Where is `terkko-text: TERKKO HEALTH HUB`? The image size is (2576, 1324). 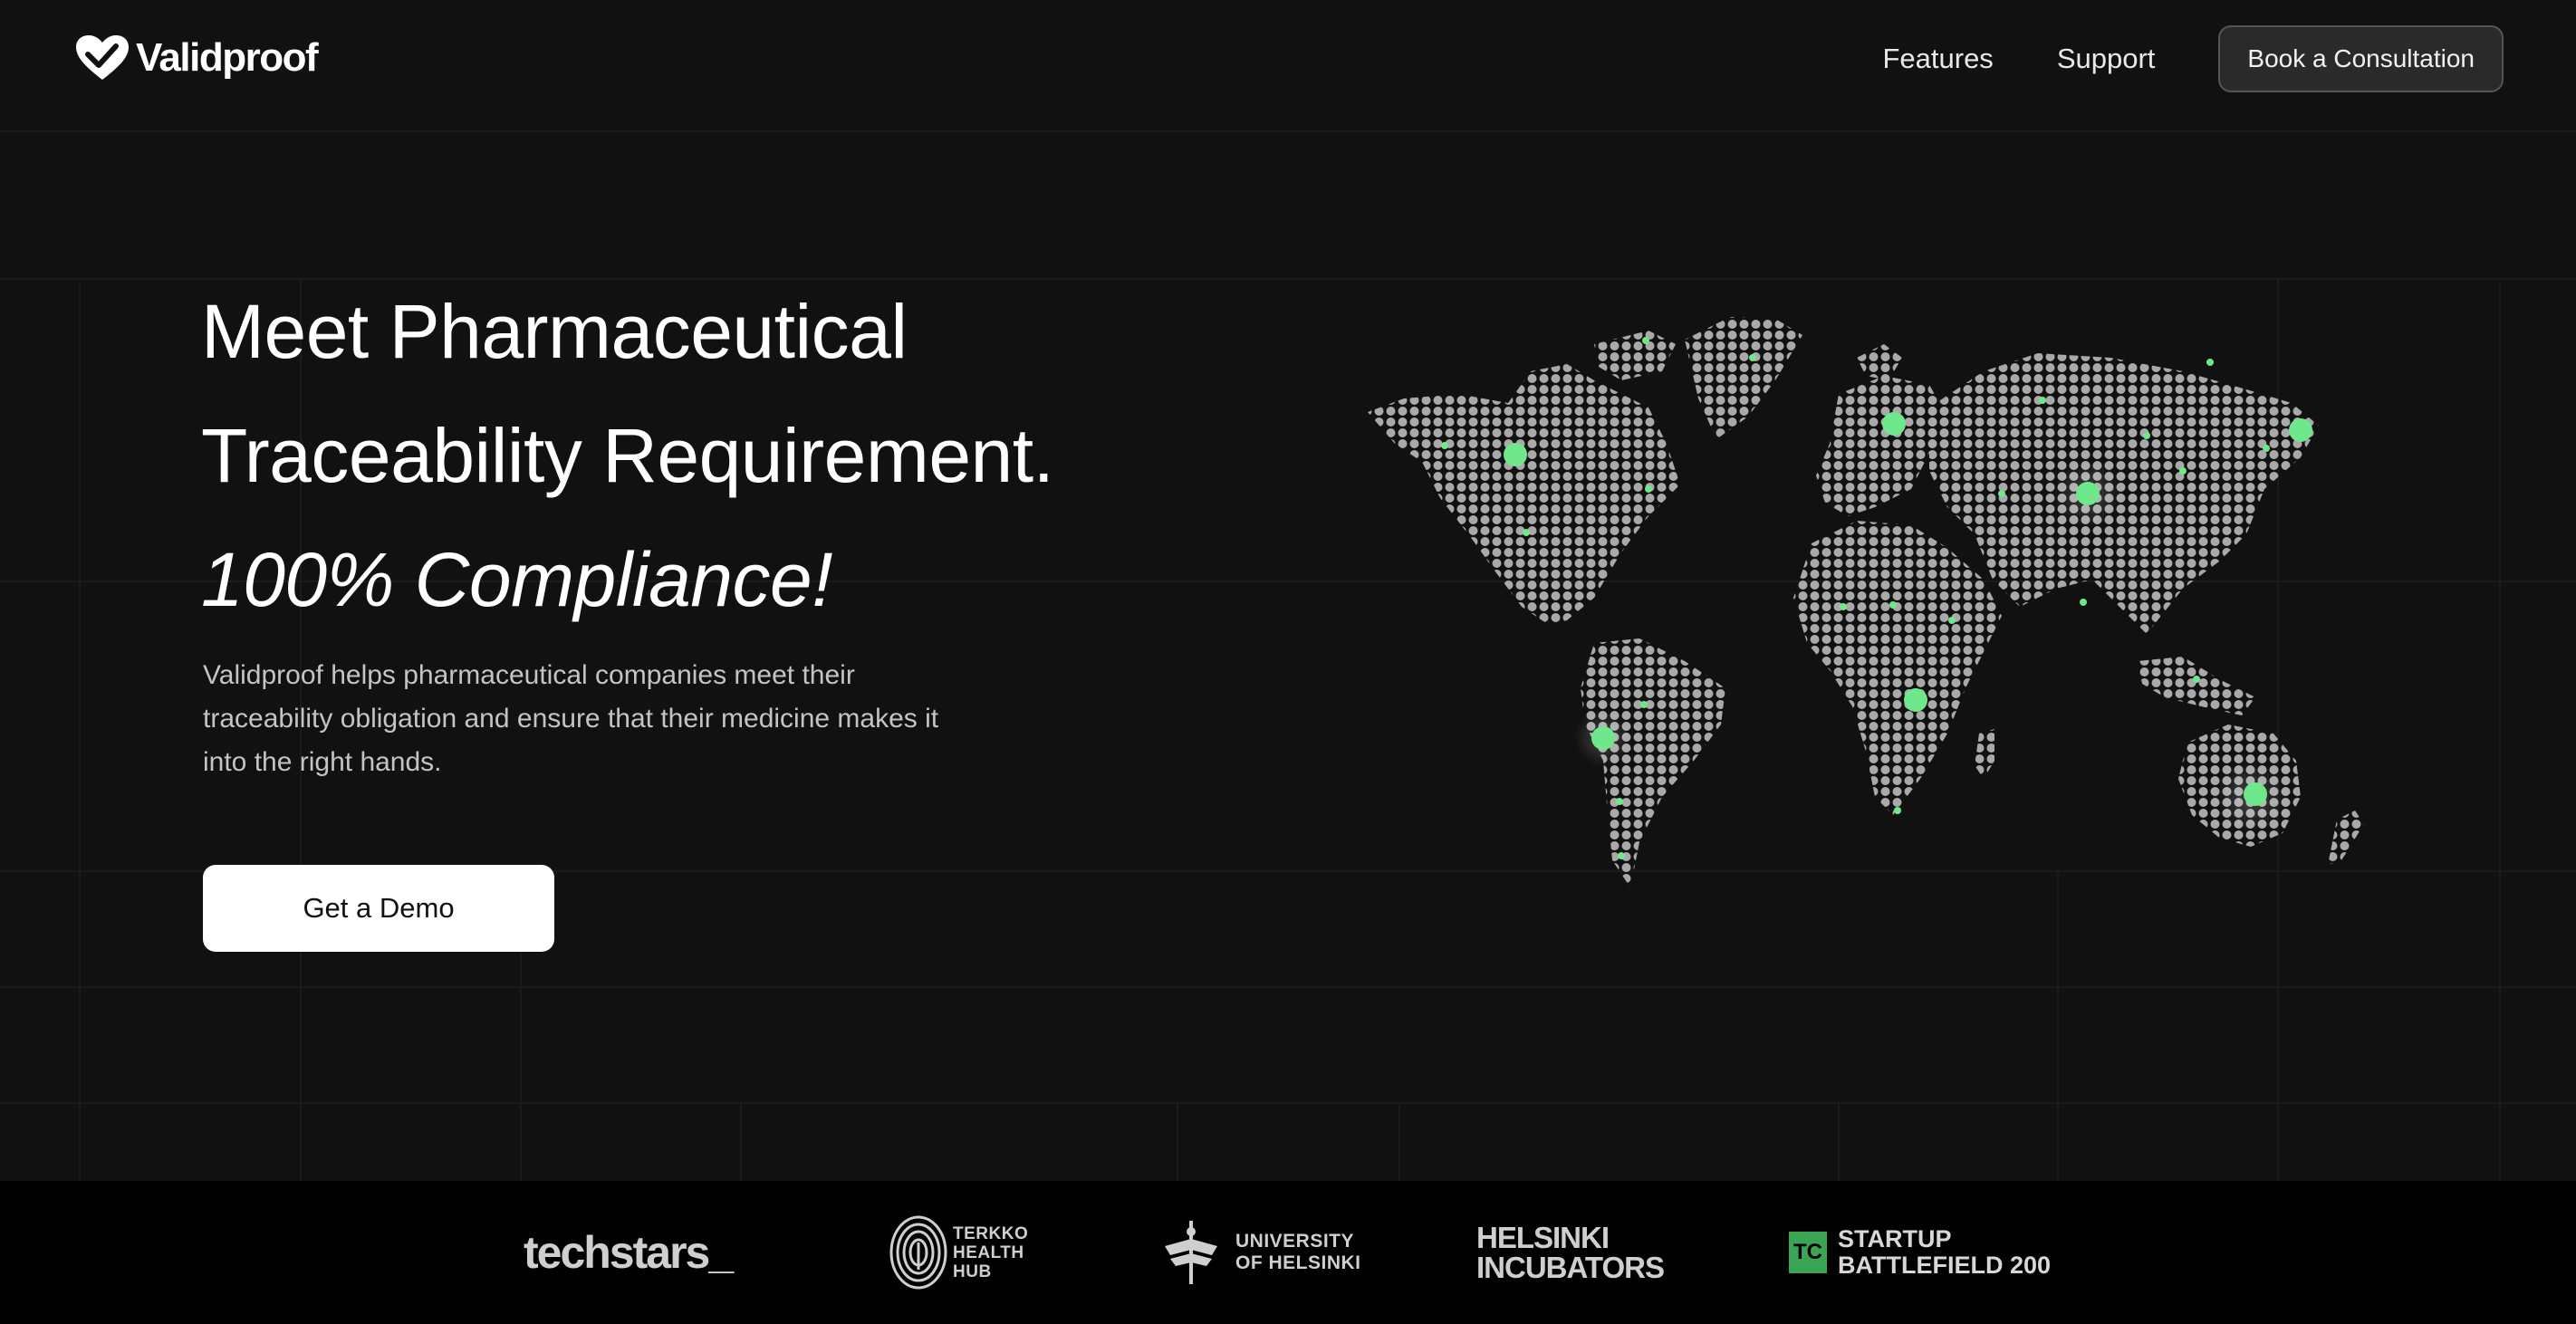
terkko-text: TERKKO HEALTH HUB is located at coordinates (990, 1252).